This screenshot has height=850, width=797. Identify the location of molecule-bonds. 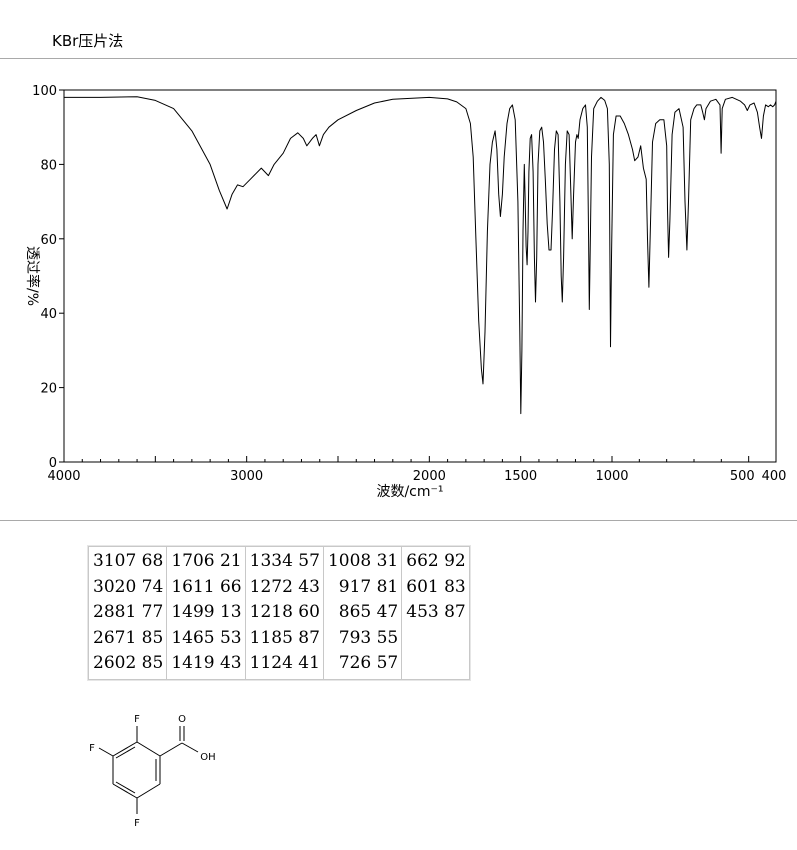
(148, 770).